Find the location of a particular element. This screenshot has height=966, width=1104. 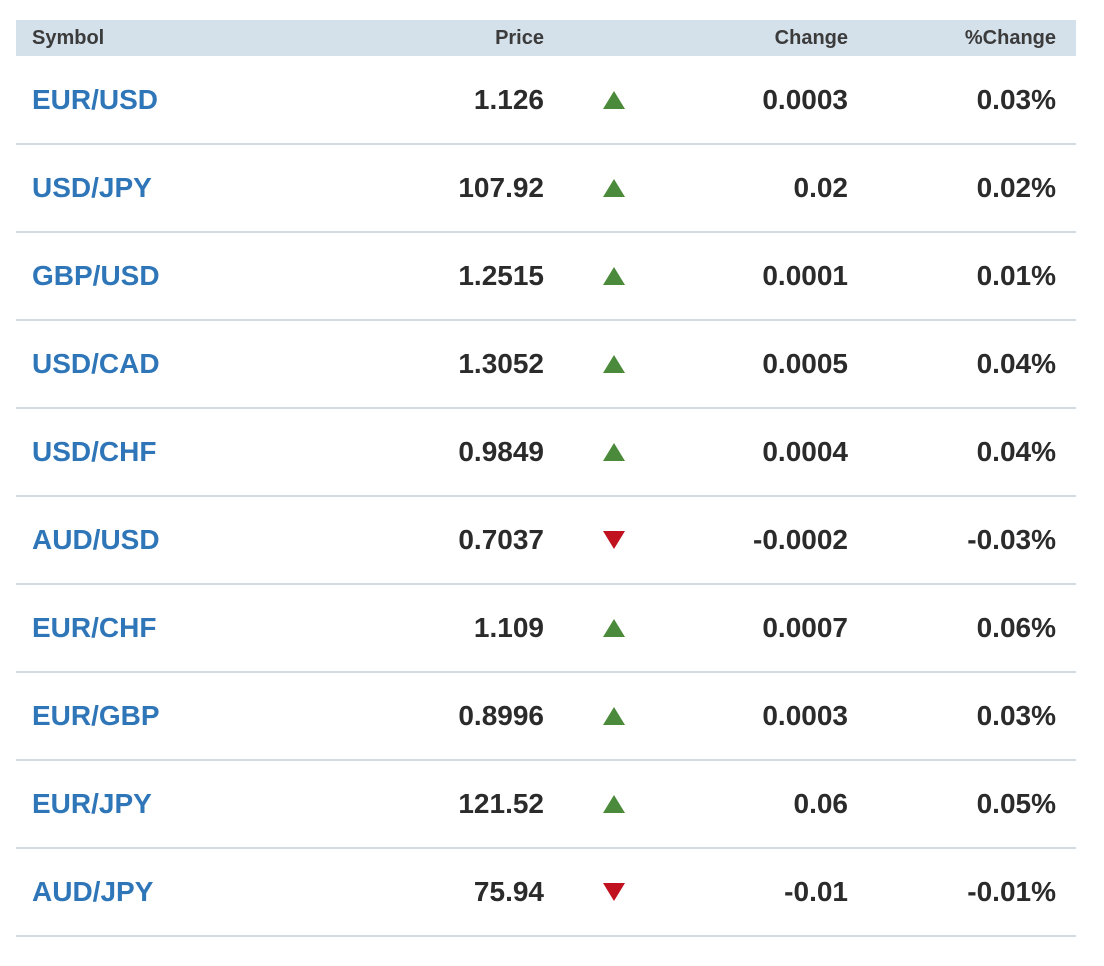

change-cell: 0.0004 is located at coordinates (805, 451).